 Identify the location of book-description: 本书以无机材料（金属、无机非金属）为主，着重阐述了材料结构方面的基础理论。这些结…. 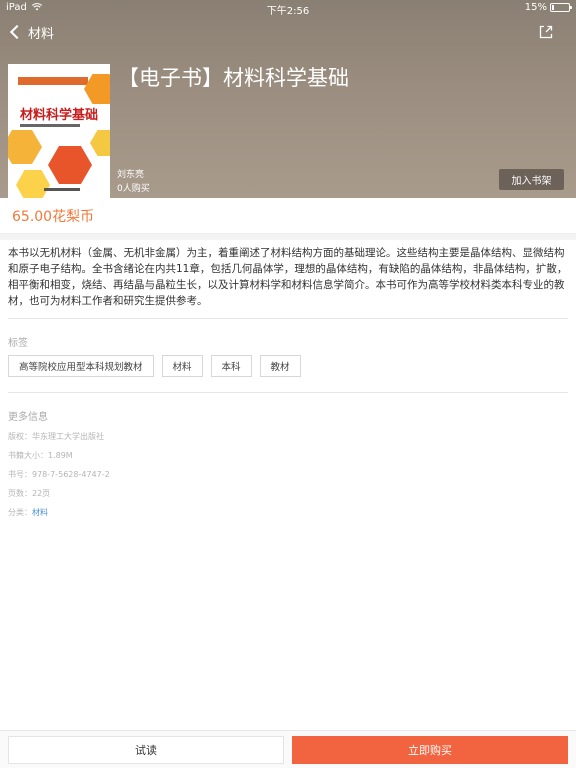
(288, 277).